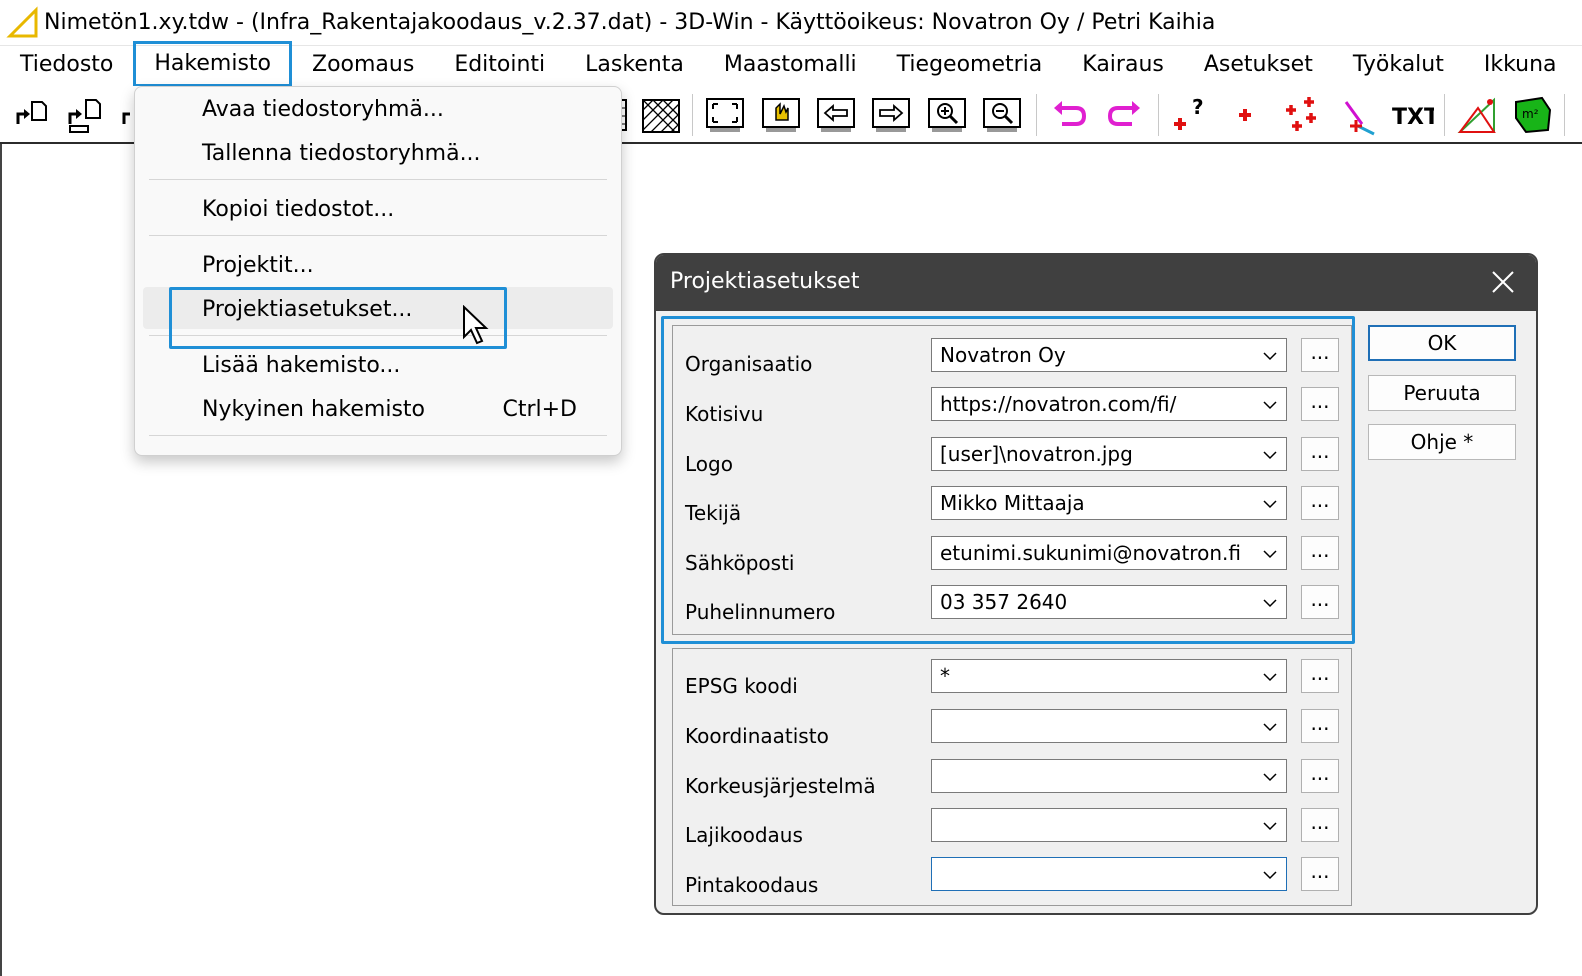 Image resolution: width=1582 pixels, height=976 pixels. Describe the element at coordinates (66, 66) in the screenshot. I see `menu-tiedosto: Tiedosto` at that location.